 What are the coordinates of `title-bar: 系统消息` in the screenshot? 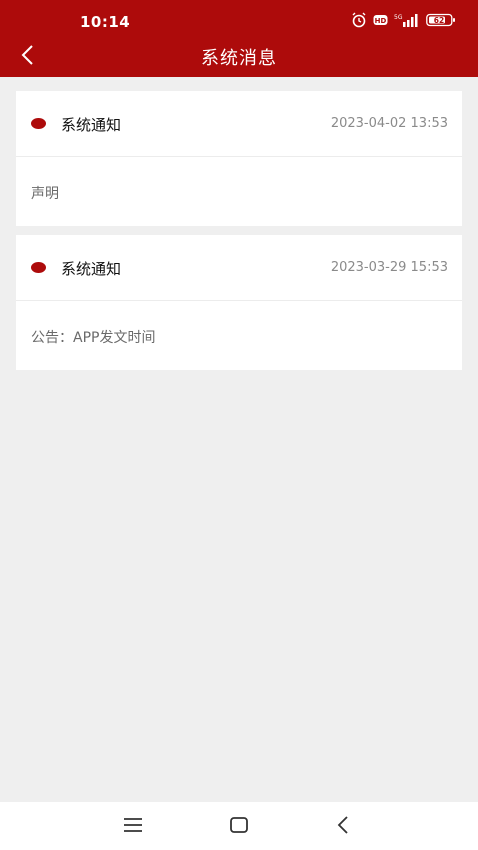 It's located at (239, 58).